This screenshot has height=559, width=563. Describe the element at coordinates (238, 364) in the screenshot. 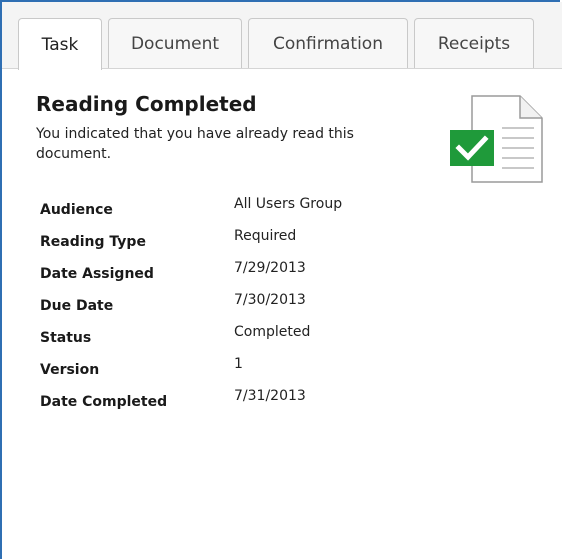

I see `detail-value: 1` at that location.